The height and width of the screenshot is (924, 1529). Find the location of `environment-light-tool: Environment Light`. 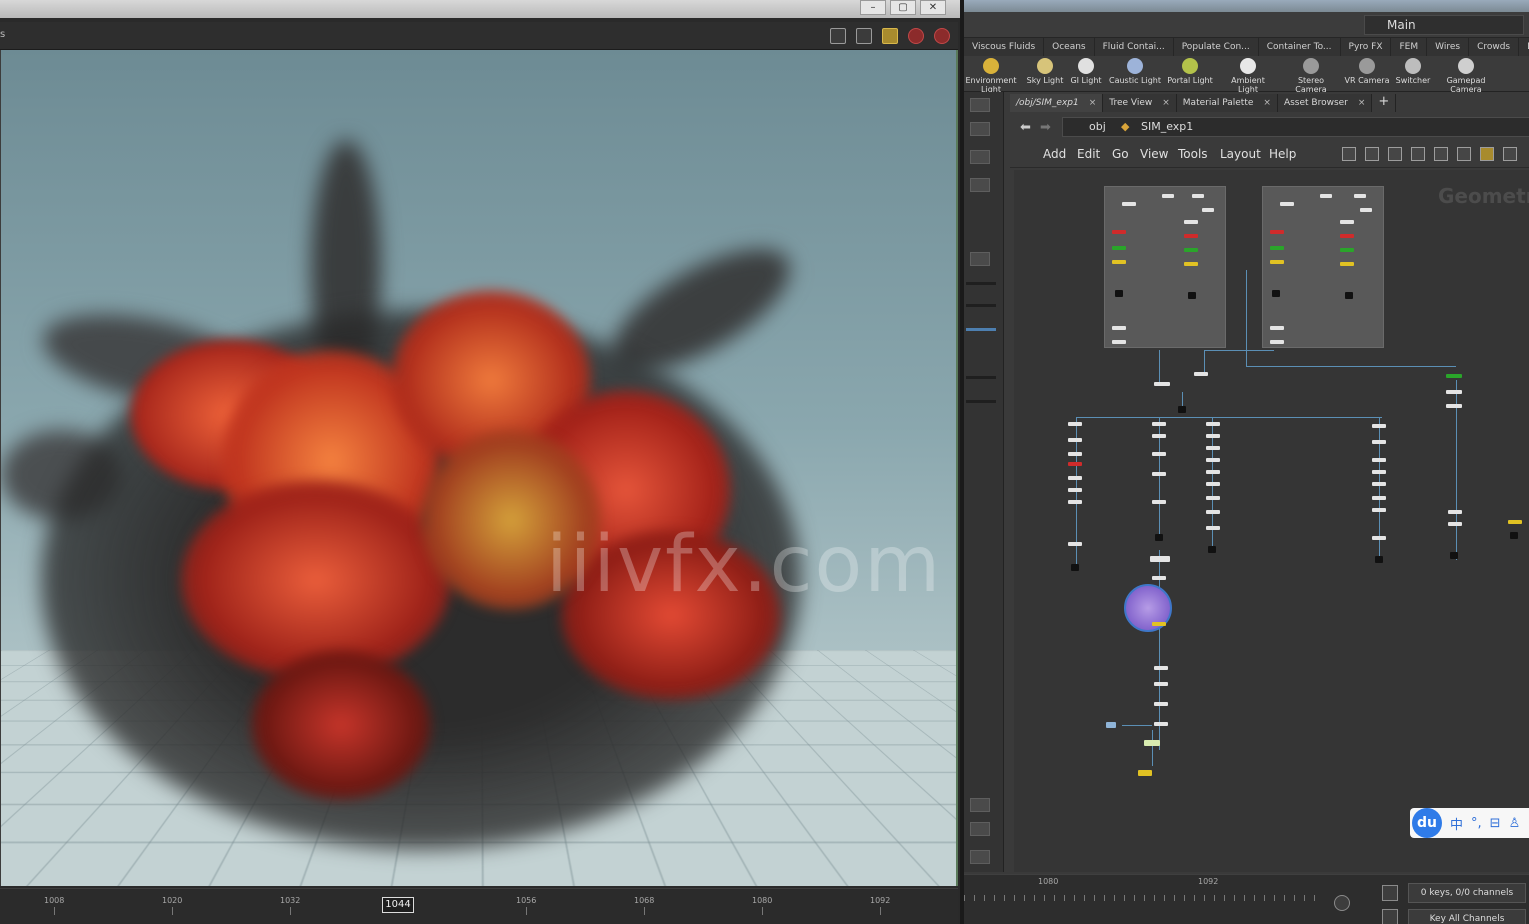

environment-light-tool: Environment Light is located at coordinates (991, 76).